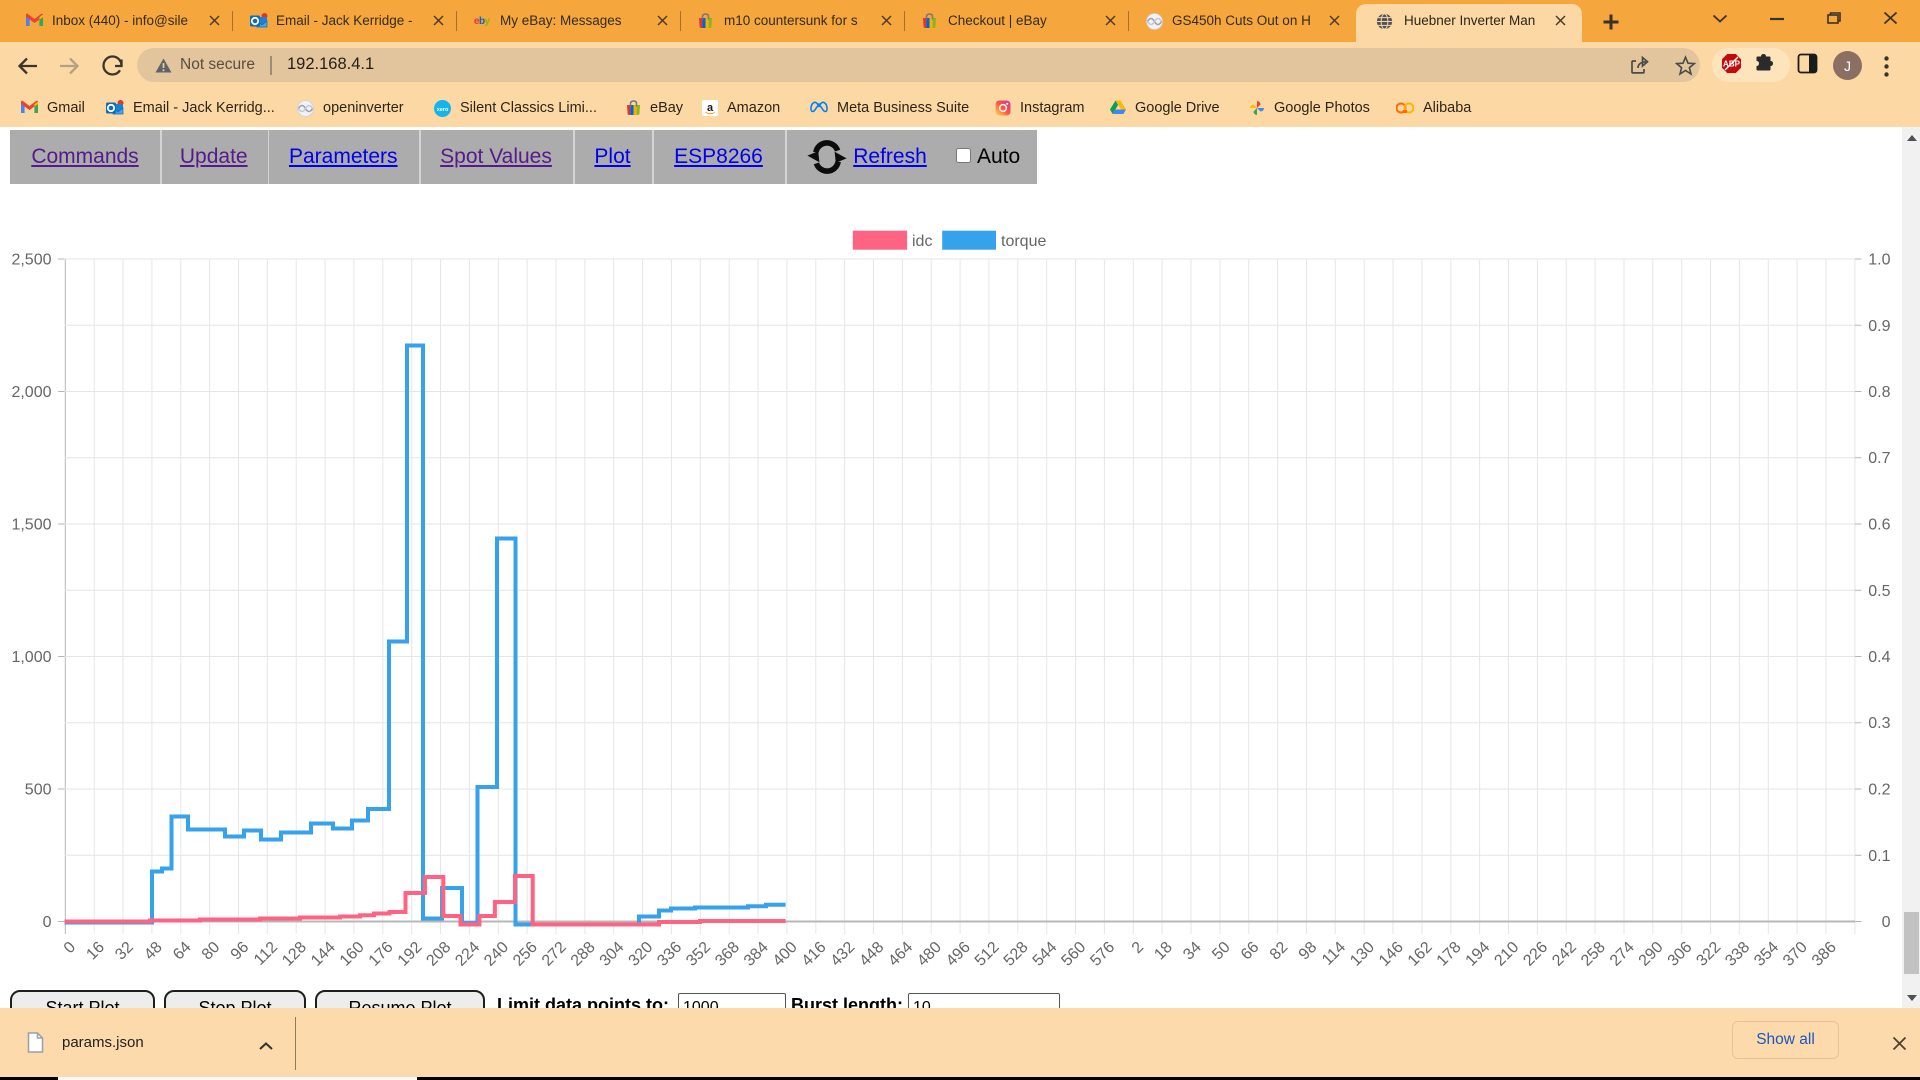 The image size is (1920, 1080). What do you see at coordinates (1879, 392) in the screenshot?
I see `svg-text: 0.8` at bounding box center [1879, 392].